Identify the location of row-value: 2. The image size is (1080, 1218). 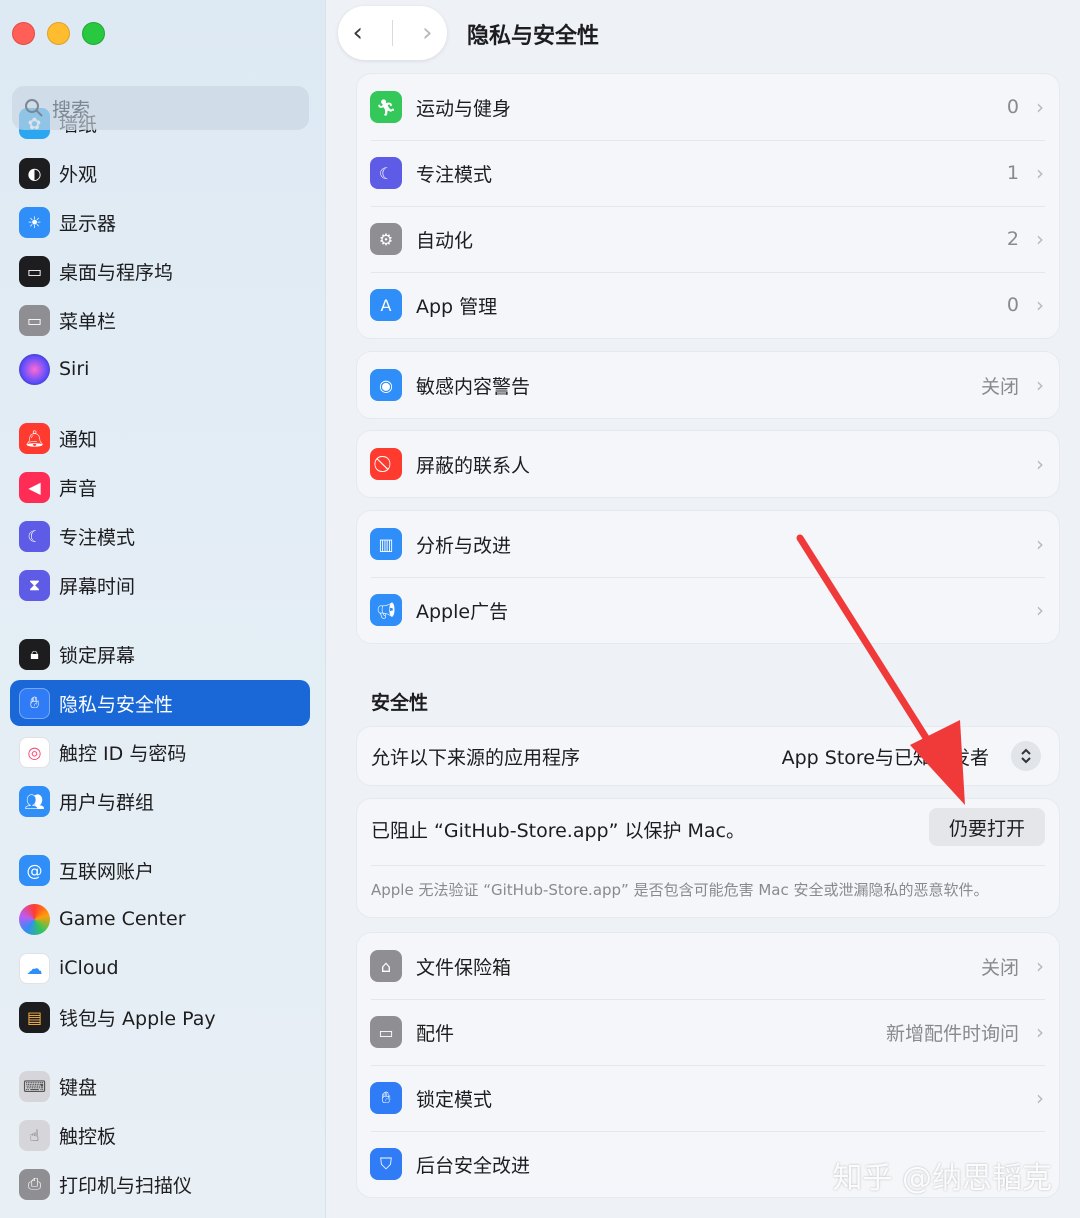
(1012, 239).